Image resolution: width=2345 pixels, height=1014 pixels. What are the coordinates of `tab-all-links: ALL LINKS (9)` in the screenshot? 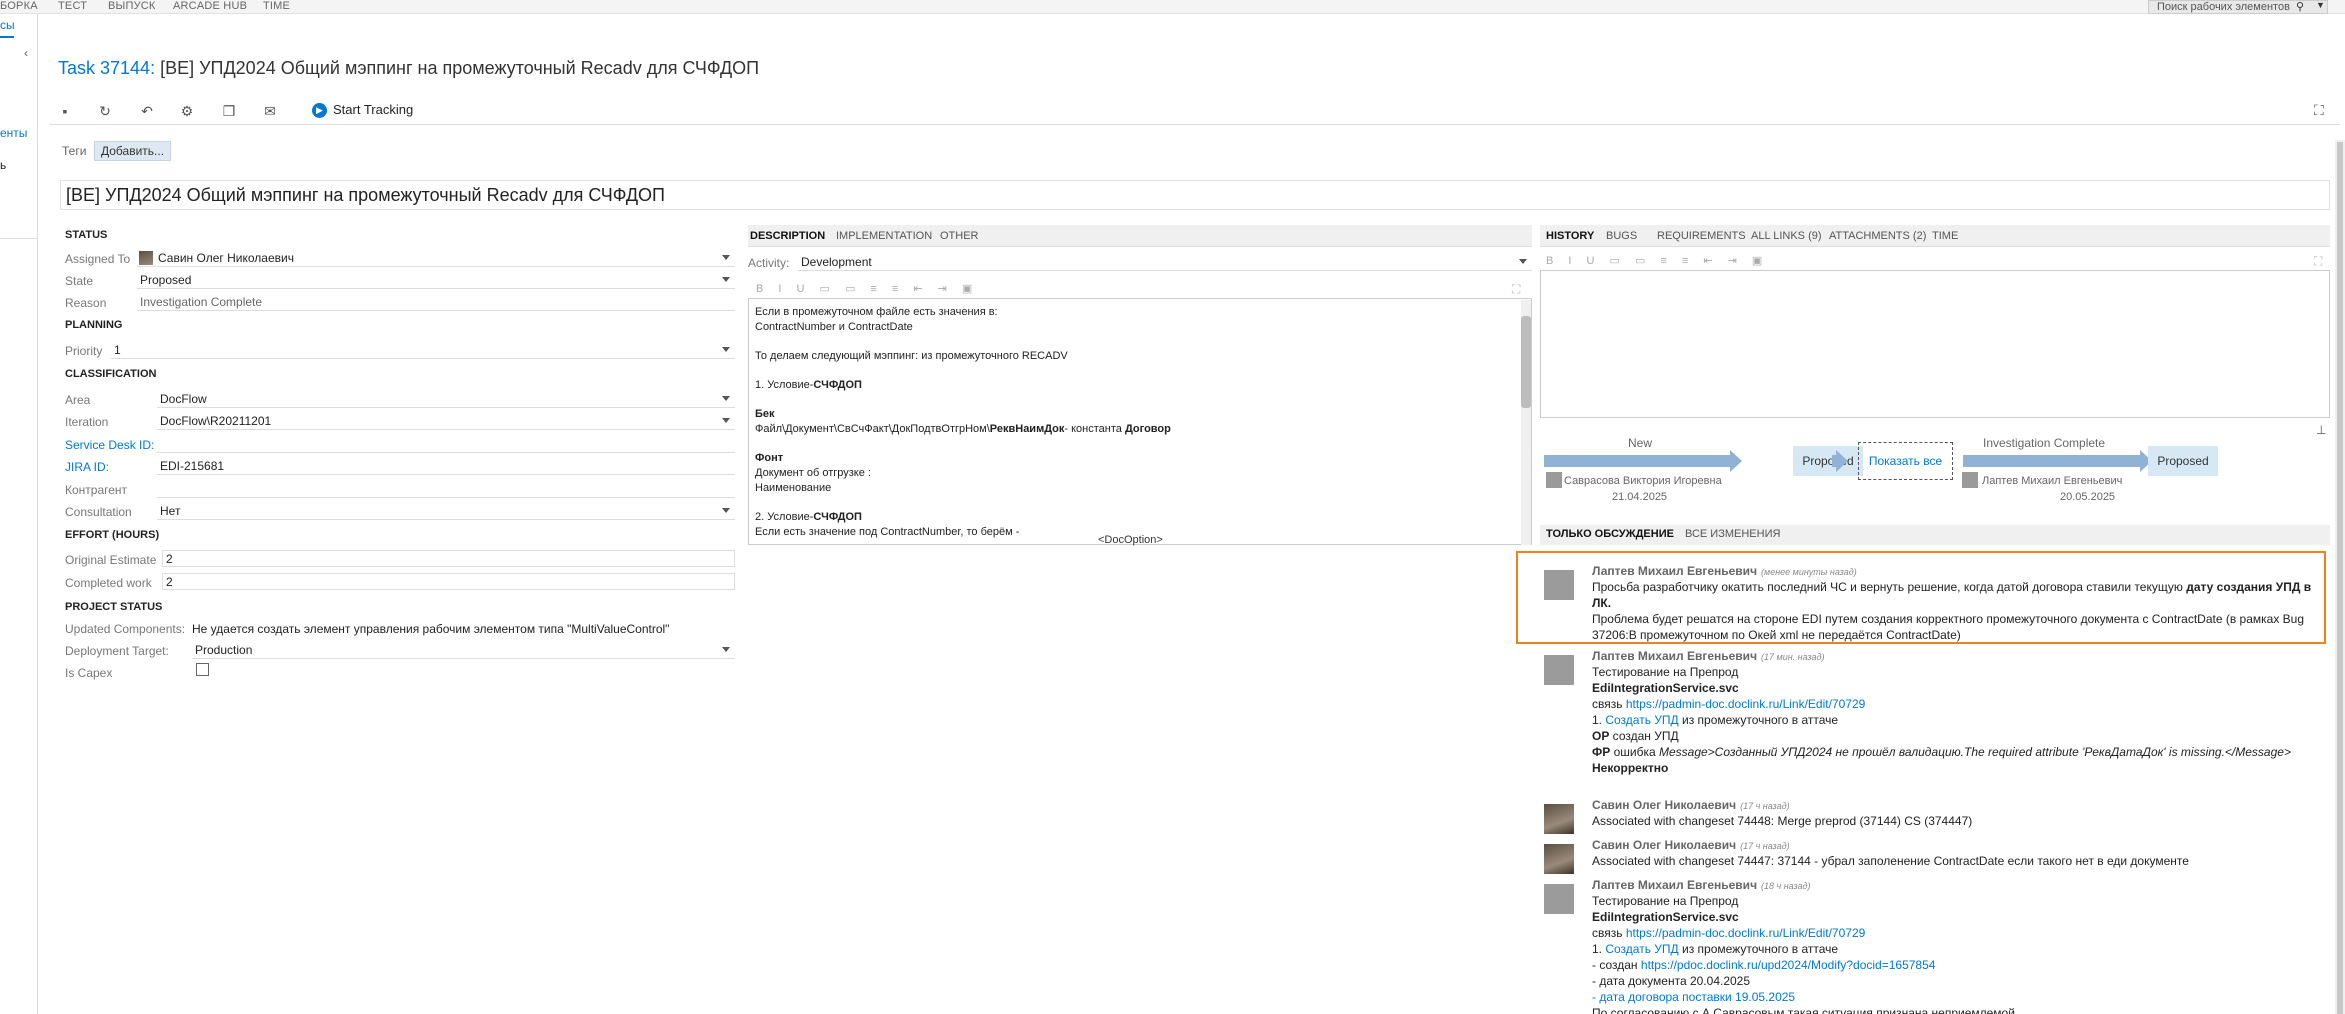 It's located at (1786, 236).